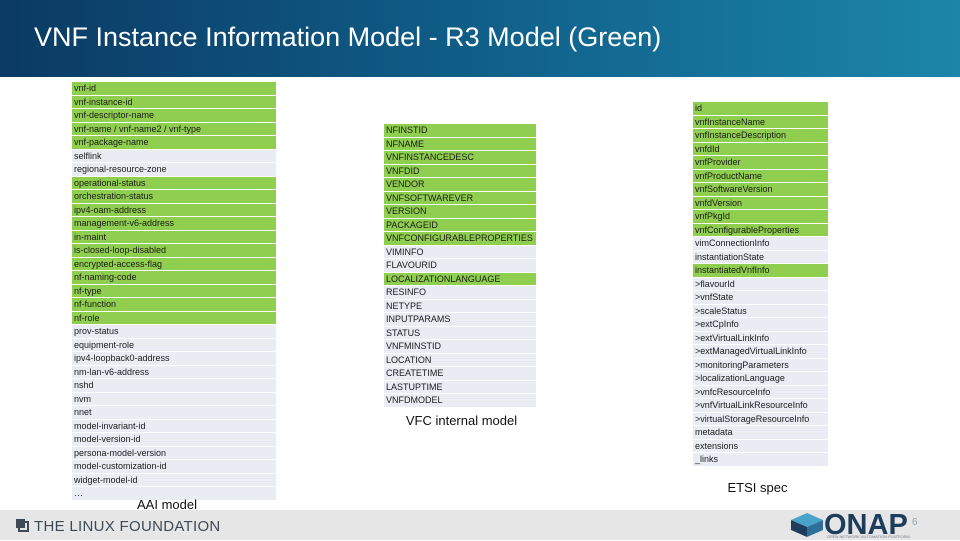 Image resolution: width=960 pixels, height=541 pixels. What do you see at coordinates (760, 244) in the screenshot?
I see `etsi-attribute-row: vimConnectionInfo` at bounding box center [760, 244].